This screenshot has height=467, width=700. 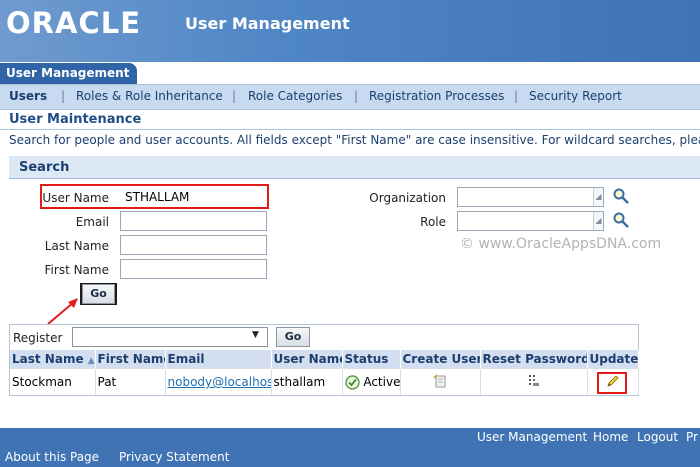 I want to click on footer-link-preferences: Pr, so click(x=692, y=437).